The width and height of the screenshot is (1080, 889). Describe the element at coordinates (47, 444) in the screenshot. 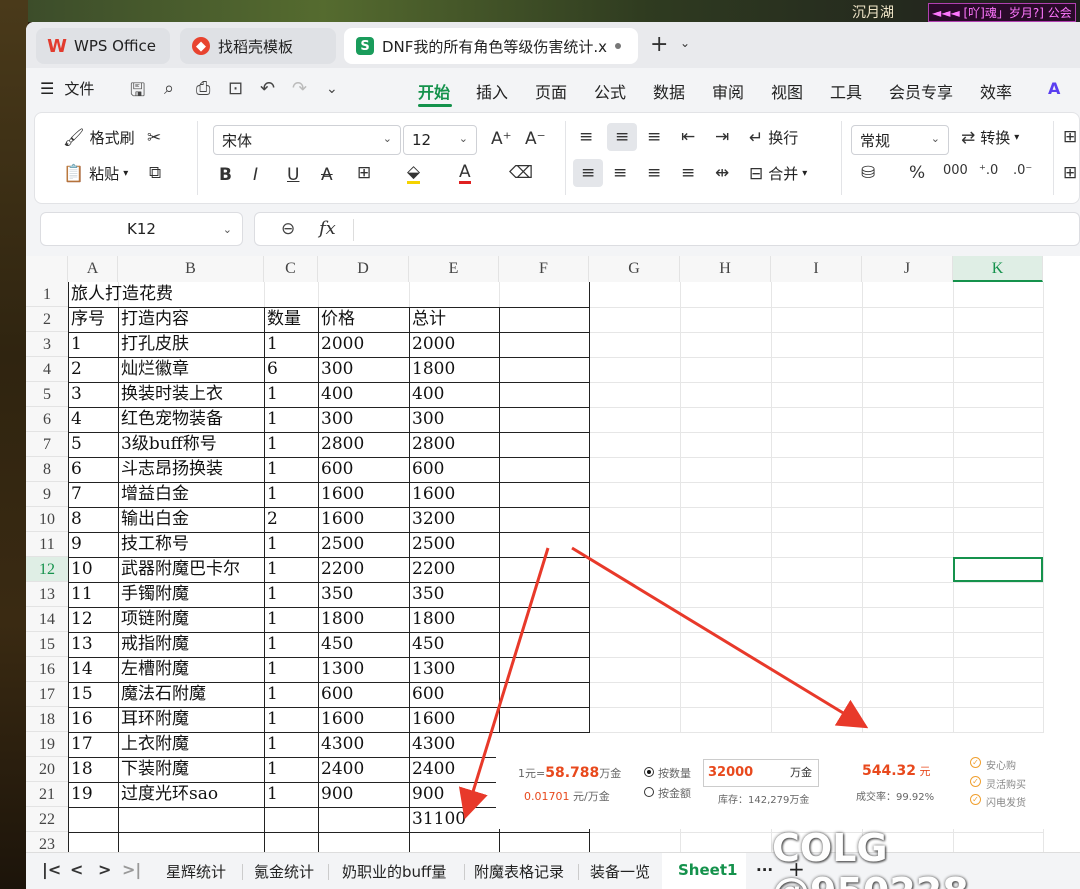

I see `row-header: 7` at that location.